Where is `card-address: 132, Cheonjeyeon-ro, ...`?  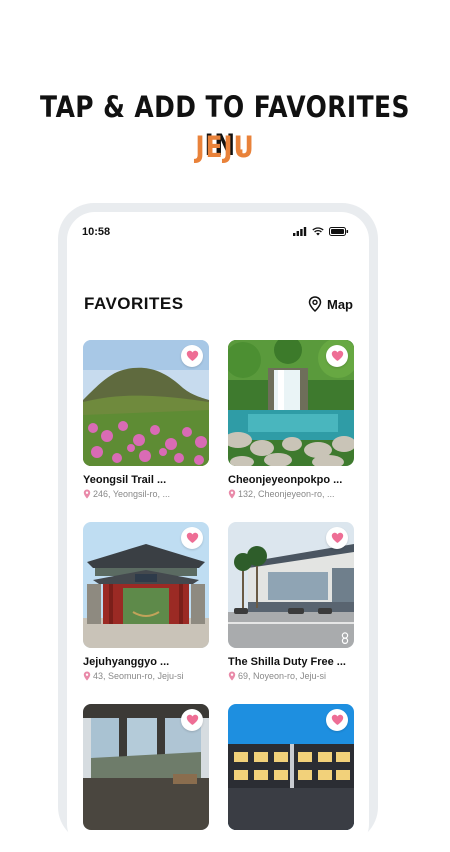 card-address: 132, Cheonjeyeon-ro, ... is located at coordinates (291, 494).